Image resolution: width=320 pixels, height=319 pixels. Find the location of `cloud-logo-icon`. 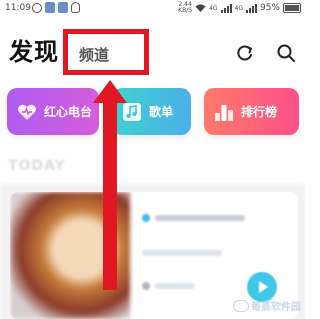

cloud-logo-icon is located at coordinates (241, 305).